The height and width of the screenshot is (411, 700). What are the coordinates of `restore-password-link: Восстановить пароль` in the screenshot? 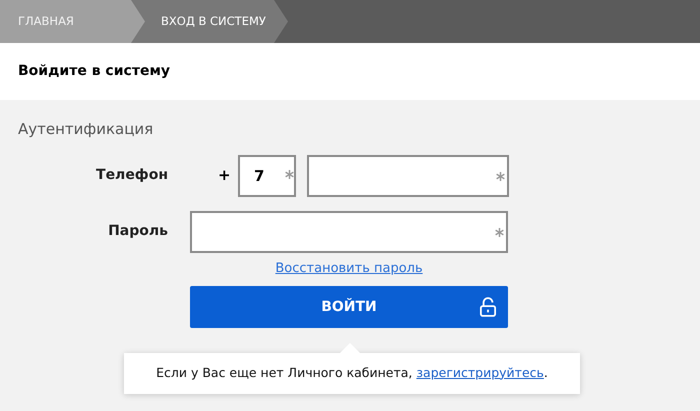 It's located at (349, 268).